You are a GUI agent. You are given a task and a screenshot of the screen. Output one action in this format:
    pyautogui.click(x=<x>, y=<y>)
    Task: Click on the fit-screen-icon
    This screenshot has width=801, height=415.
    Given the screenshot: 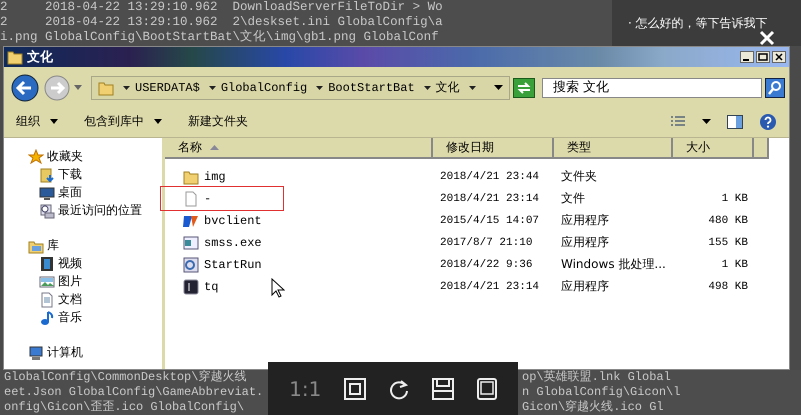 What is the action you would take?
    pyautogui.click(x=355, y=389)
    